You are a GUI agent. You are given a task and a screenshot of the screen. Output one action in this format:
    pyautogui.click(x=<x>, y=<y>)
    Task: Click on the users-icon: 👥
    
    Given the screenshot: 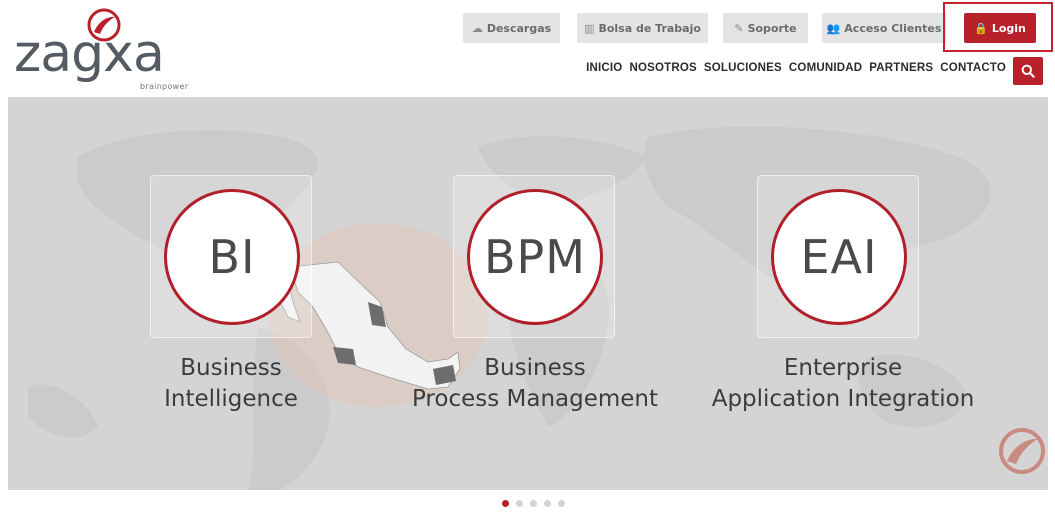 What is the action you would take?
    pyautogui.click(x=833, y=28)
    